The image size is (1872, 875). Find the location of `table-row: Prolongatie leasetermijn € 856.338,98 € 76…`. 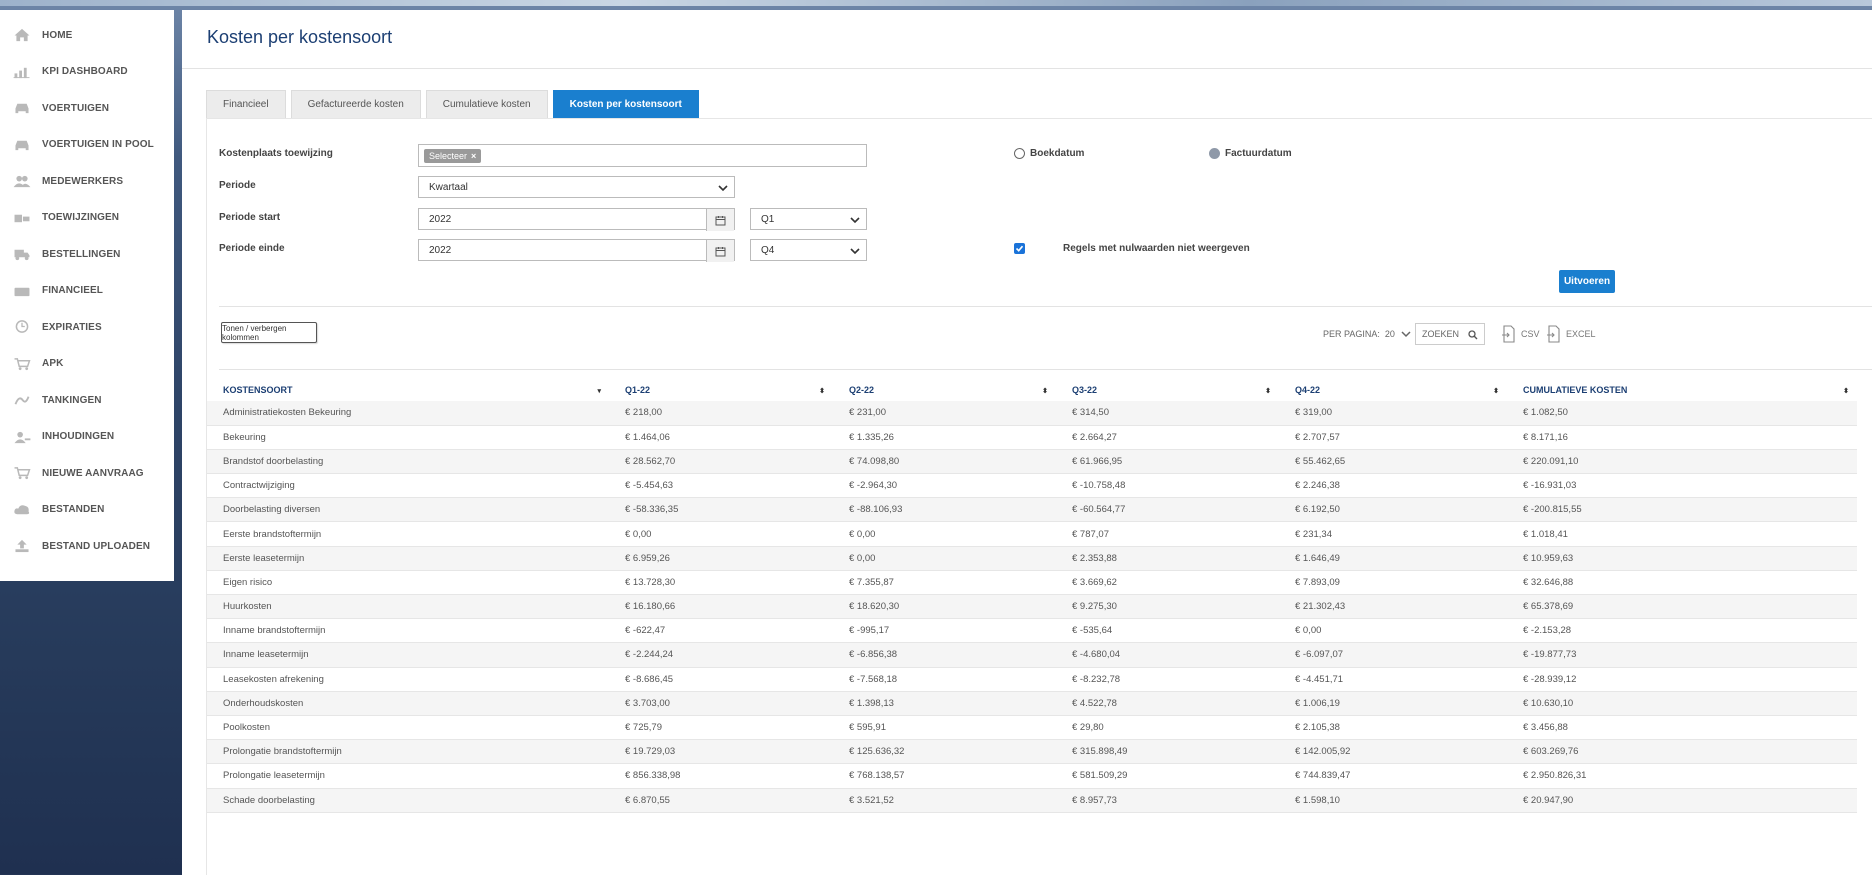

table-row: Prolongatie leasetermijn € 856.338,98 € 76… is located at coordinates (1032, 776).